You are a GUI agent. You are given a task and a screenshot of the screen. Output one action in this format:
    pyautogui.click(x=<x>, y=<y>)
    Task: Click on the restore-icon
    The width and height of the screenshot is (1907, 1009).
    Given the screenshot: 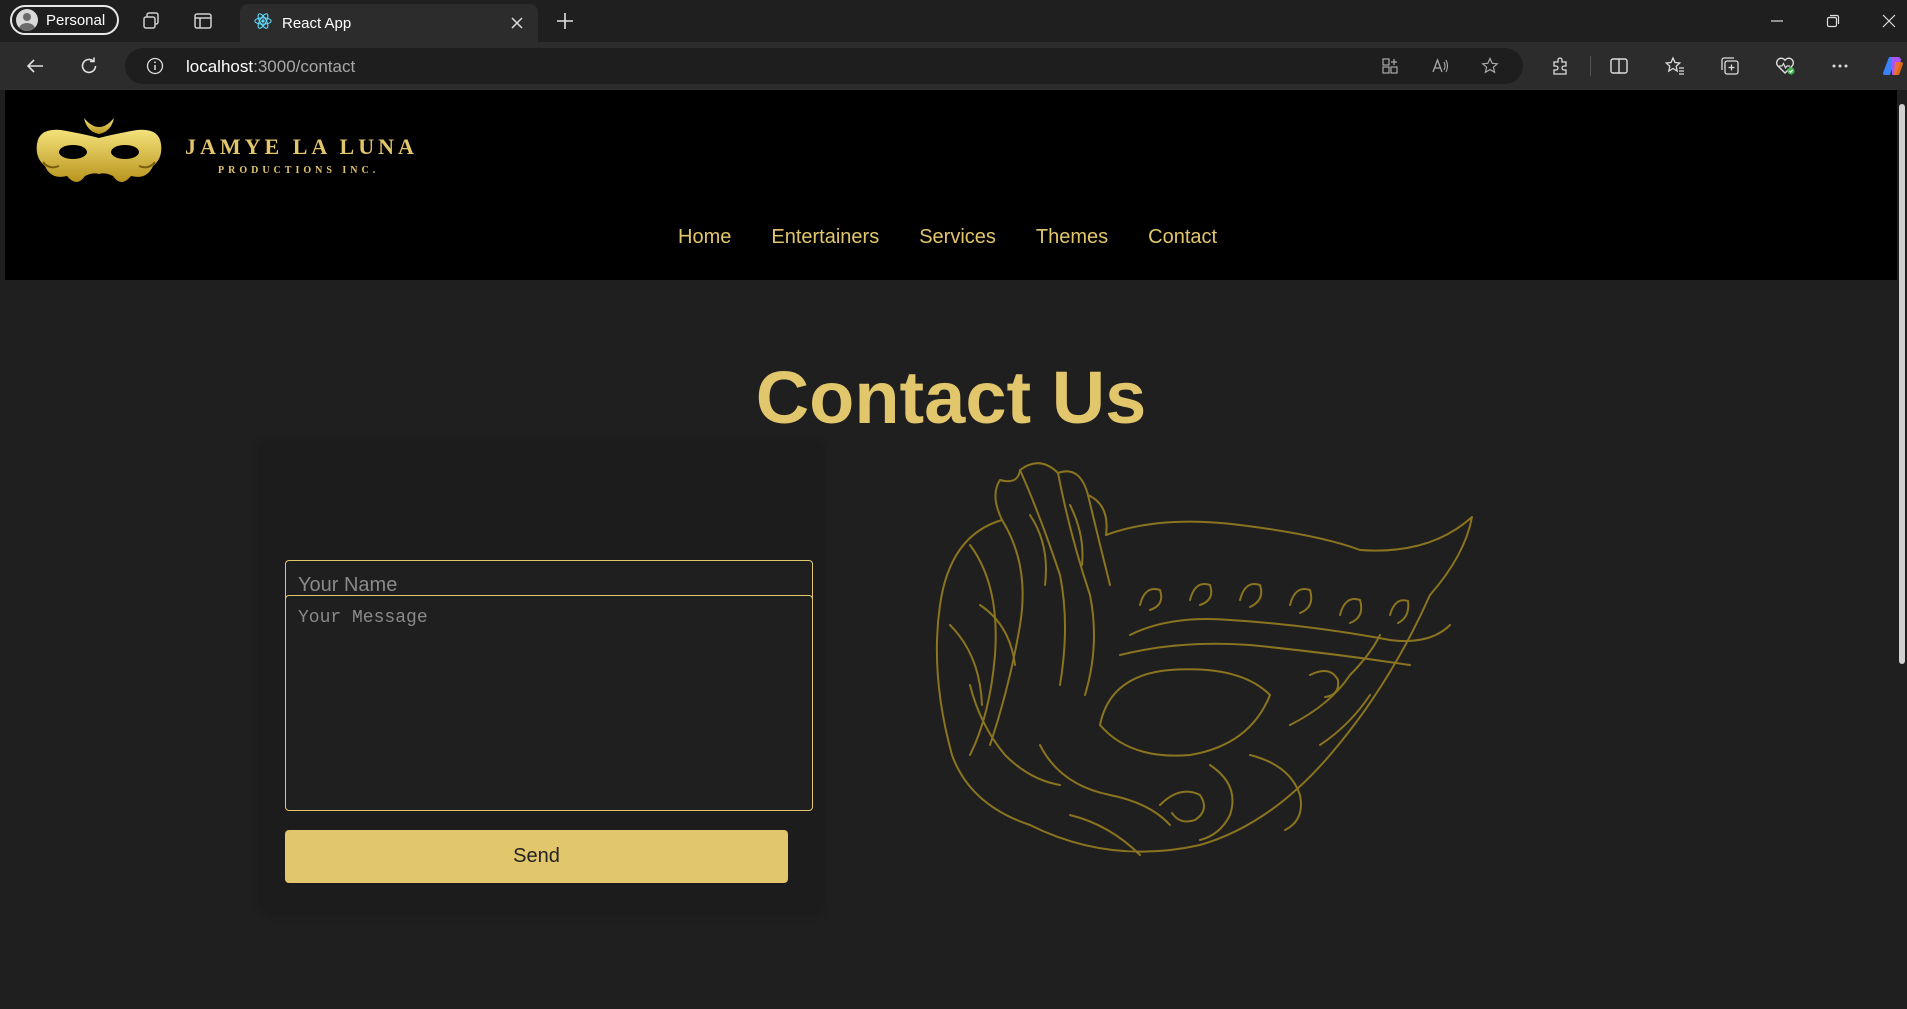 What is the action you would take?
    pyautogui.click(x=1833, y=21)
    